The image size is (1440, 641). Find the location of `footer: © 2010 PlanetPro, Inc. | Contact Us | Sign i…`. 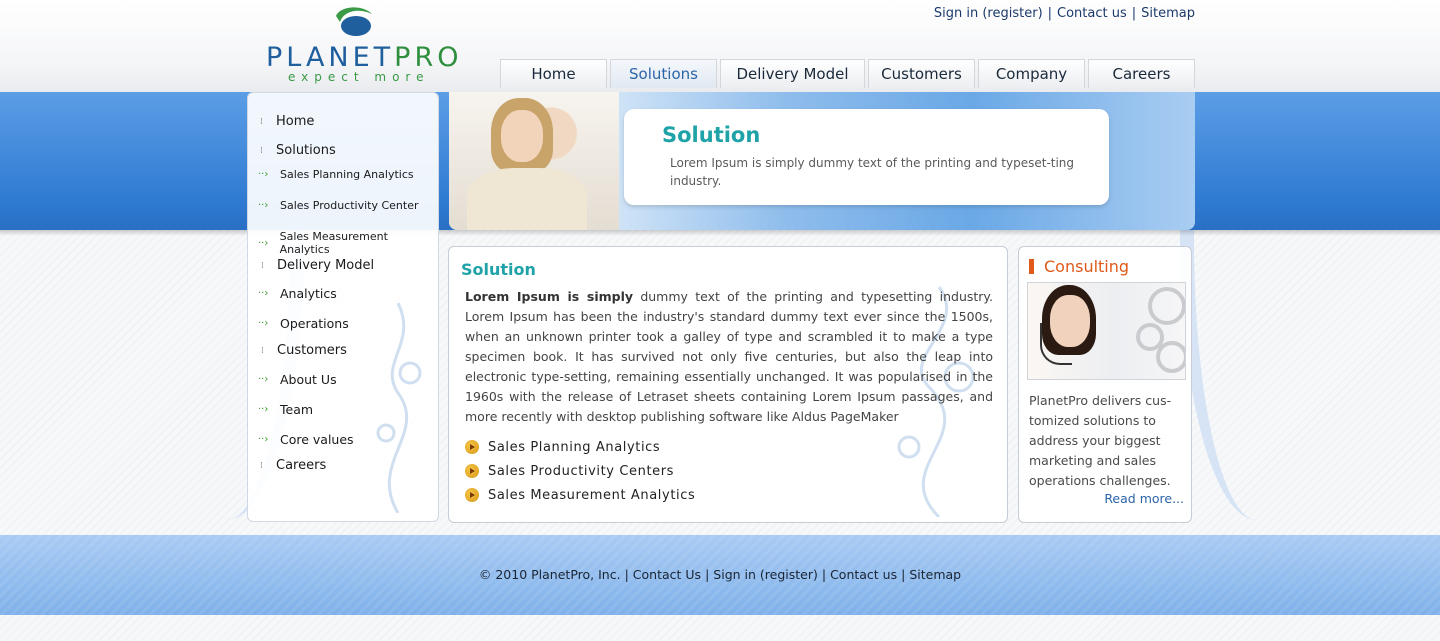

footer: © 2010 PlanetPro, Inc. | Contact Us | Sign i… is located at coordinates (720, 575).